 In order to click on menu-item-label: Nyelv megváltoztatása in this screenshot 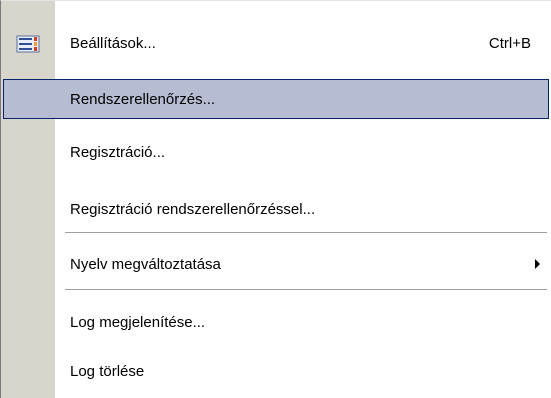, I will do `click(145, 264)`.